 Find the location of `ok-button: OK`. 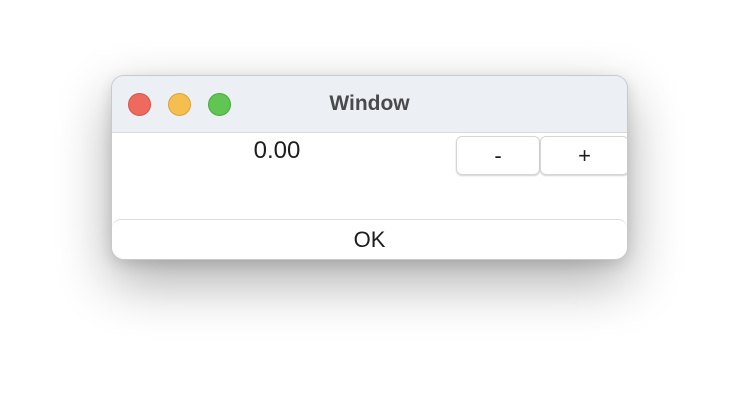

ok-button: OK is located at coordinates (369, 239).